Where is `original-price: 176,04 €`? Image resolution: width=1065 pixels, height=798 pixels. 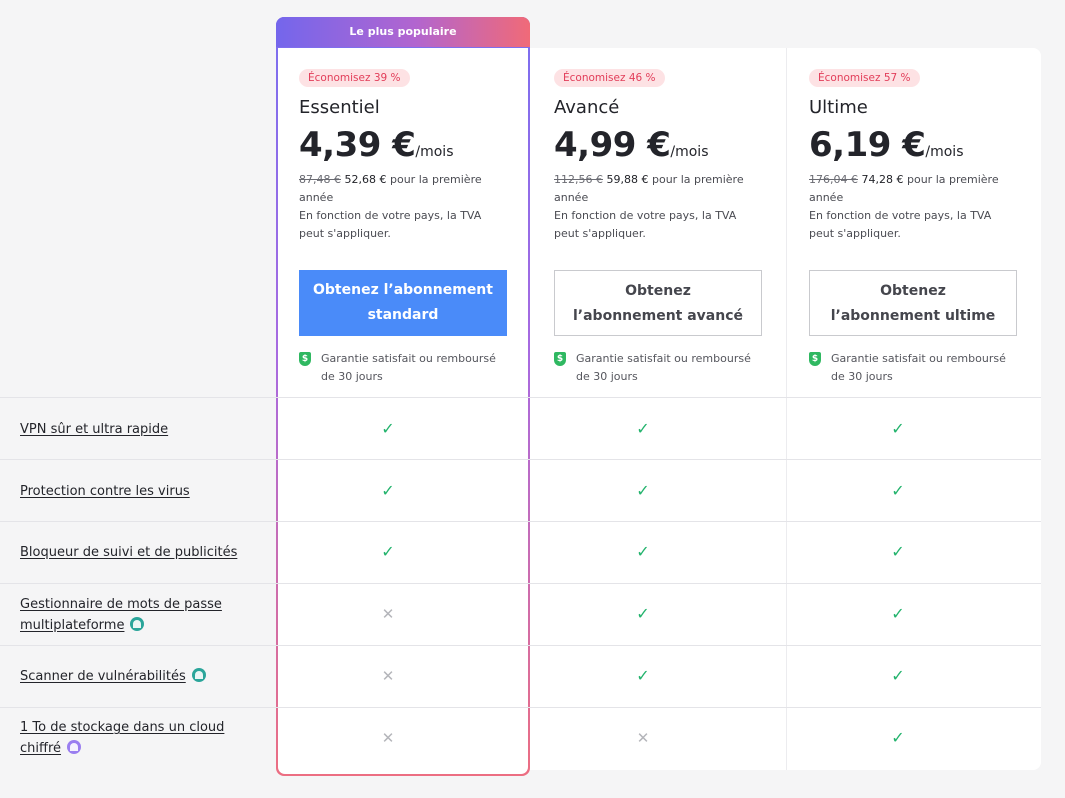 original-price: 176,04 € is located at coordinates (833, 179).